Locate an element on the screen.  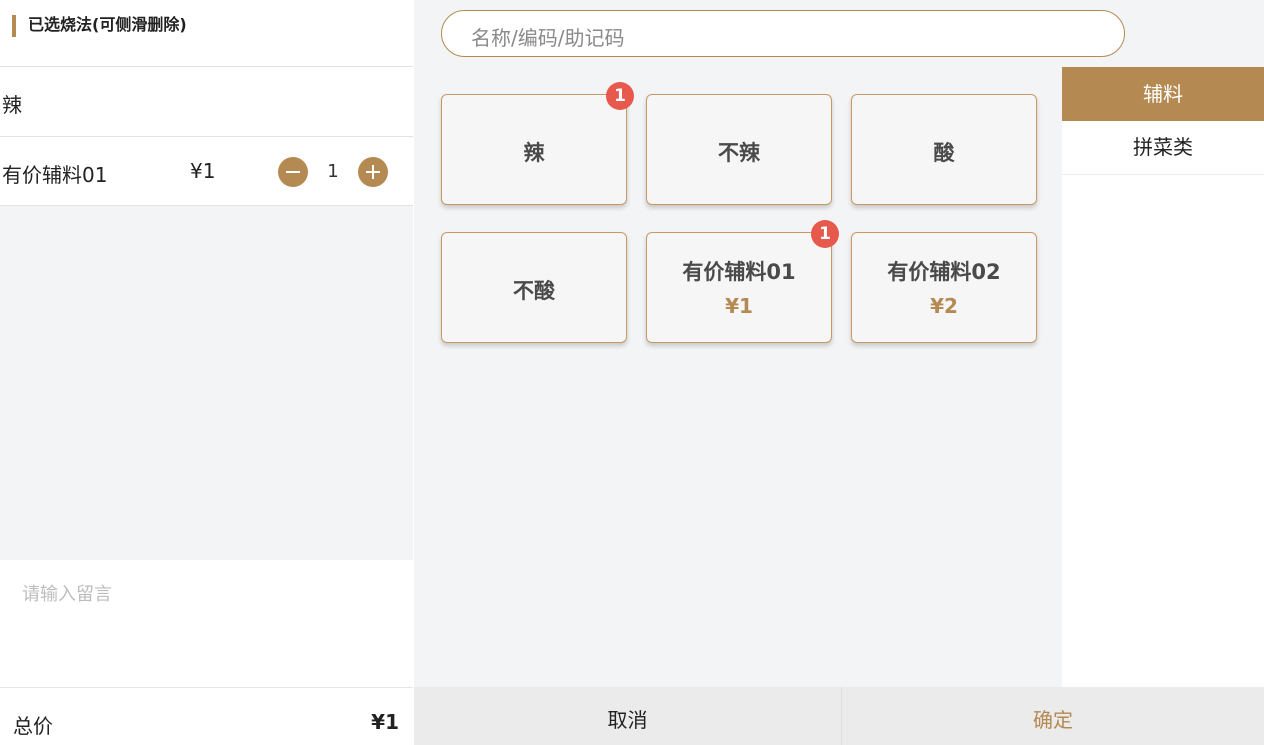
minus-icon is located at coordinates (293, 172).